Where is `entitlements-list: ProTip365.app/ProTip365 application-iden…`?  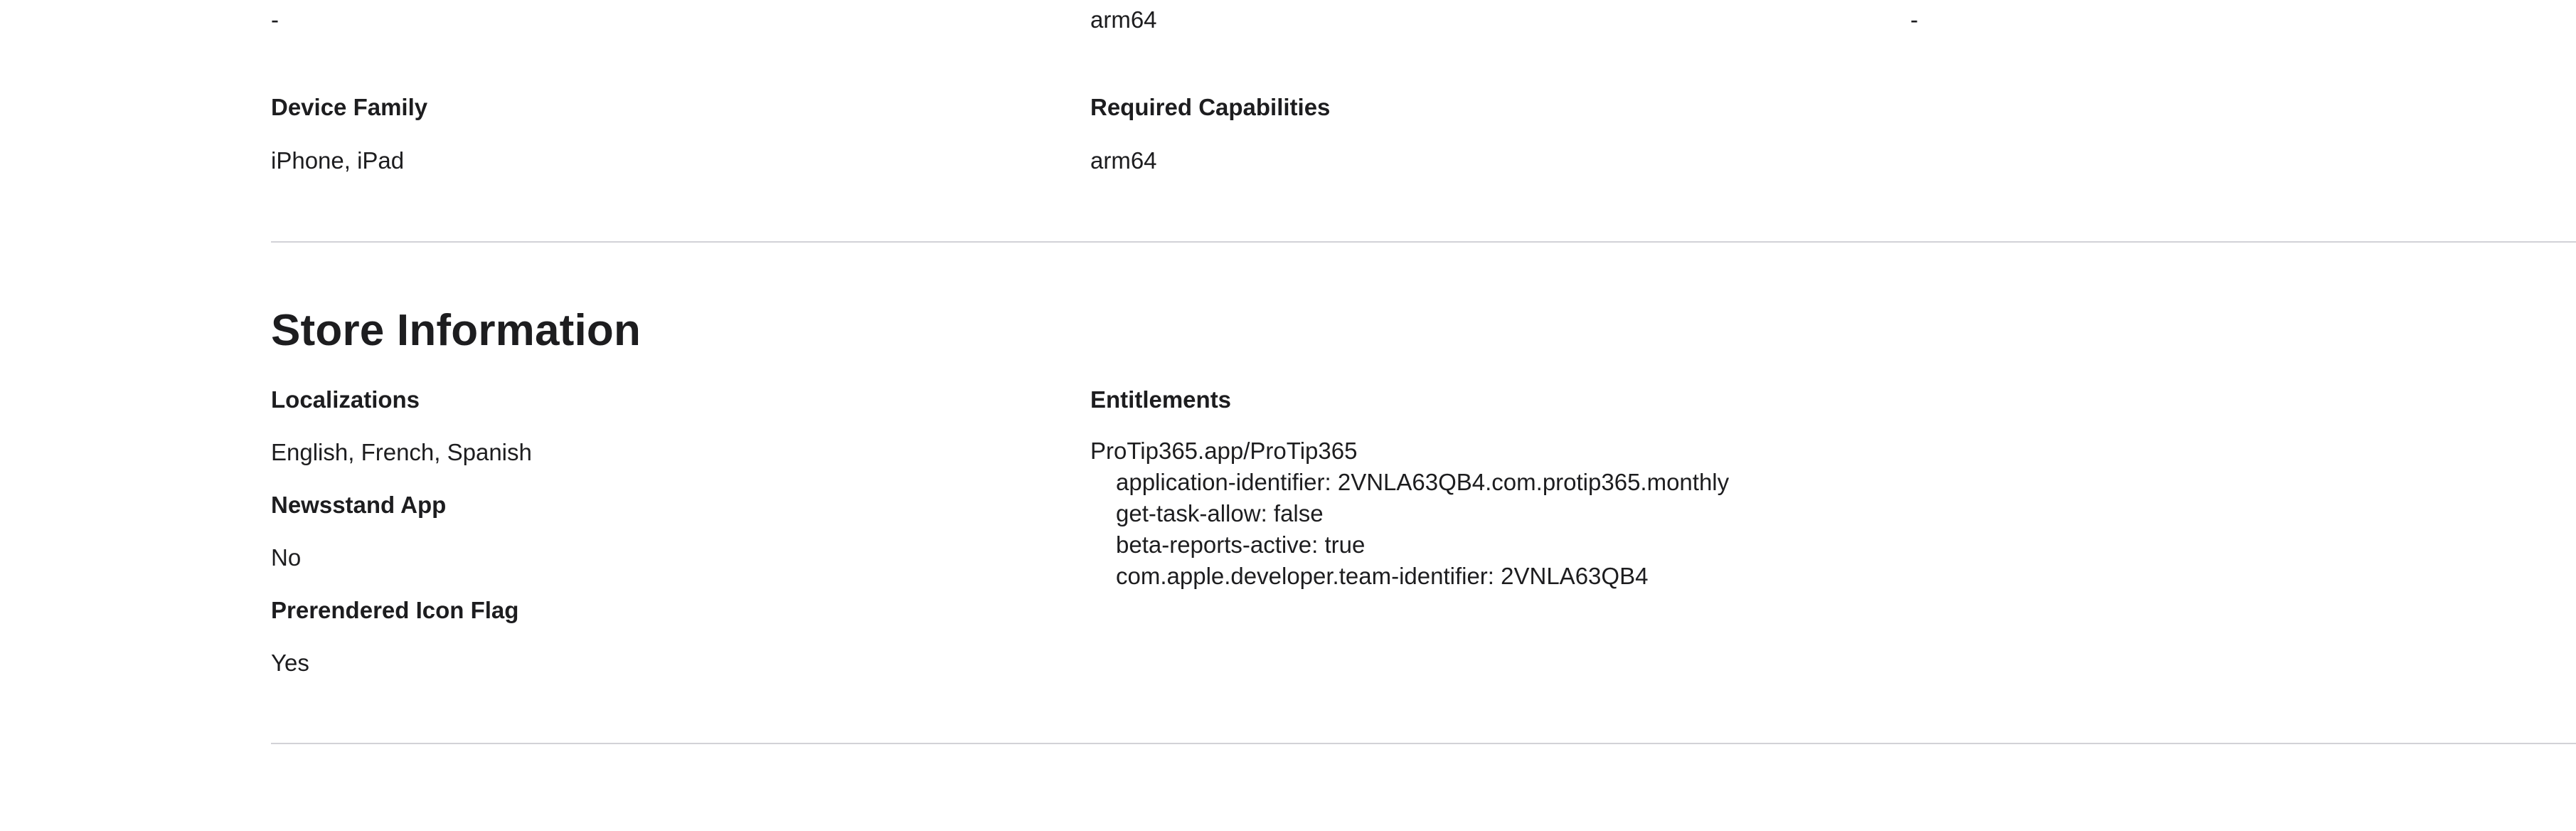 entitlements-list: ProTip365.app/ProTip365 application-iden… is located at coordinates (1409, 513).